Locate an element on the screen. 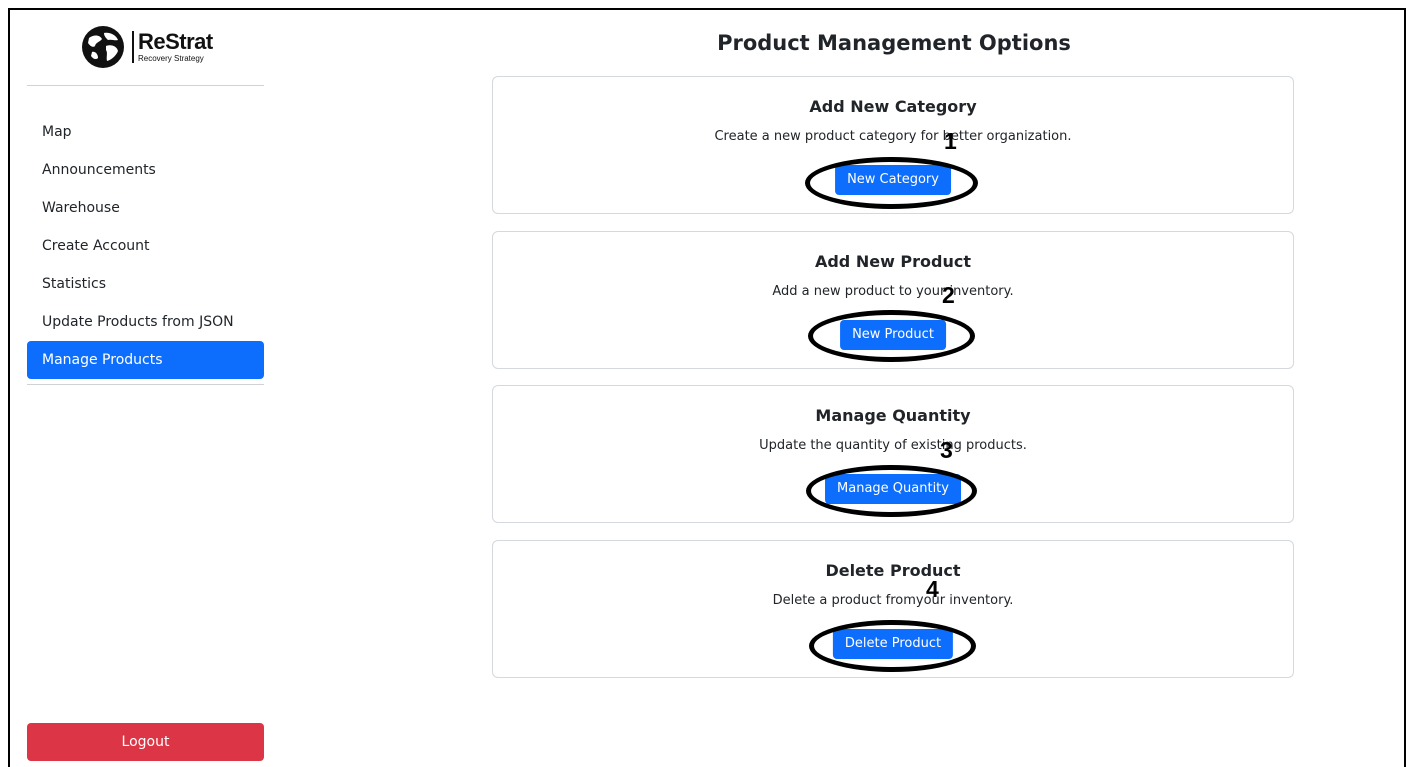  card-title: Delete Product is located at coordinates (893, 570).